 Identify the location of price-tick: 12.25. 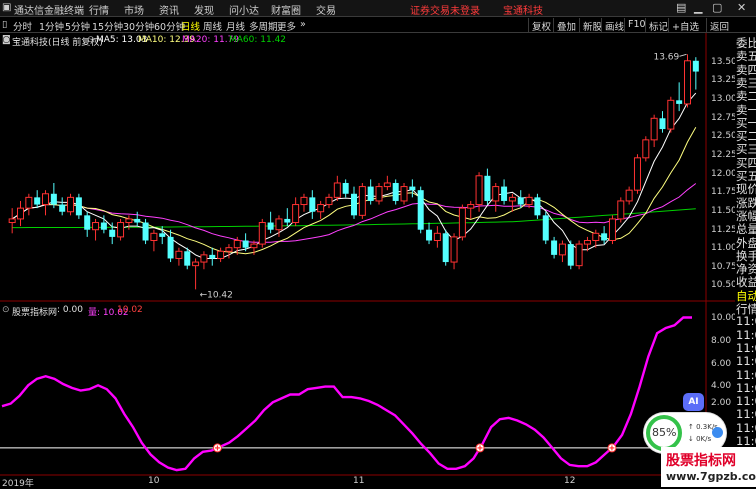
(724, 155).